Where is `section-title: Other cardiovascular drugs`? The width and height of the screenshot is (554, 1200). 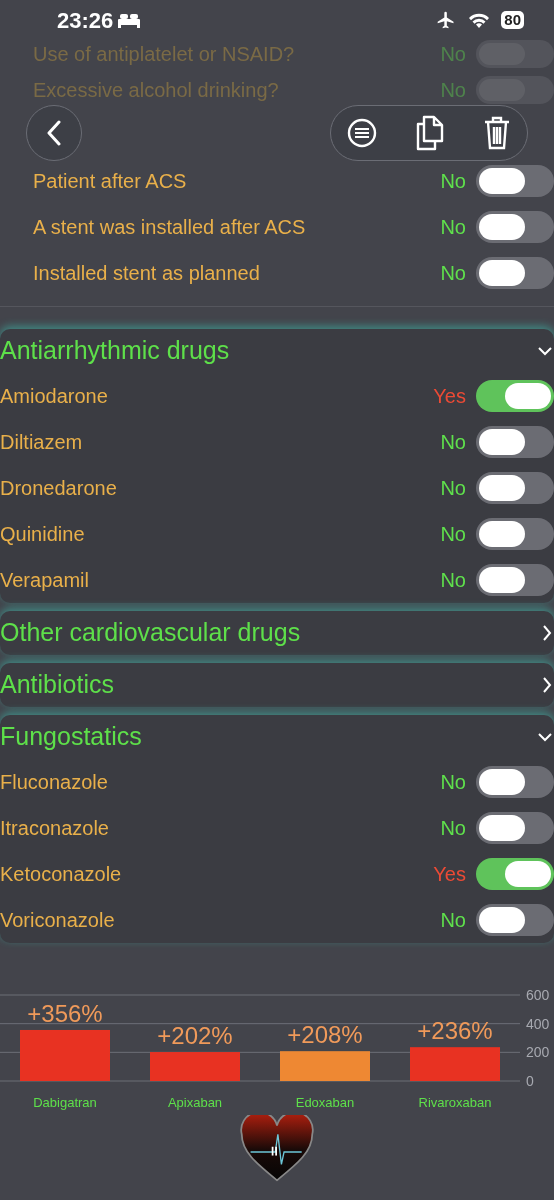 section-title: Other cardiovascular drugs is located at coordinates (150, 633).